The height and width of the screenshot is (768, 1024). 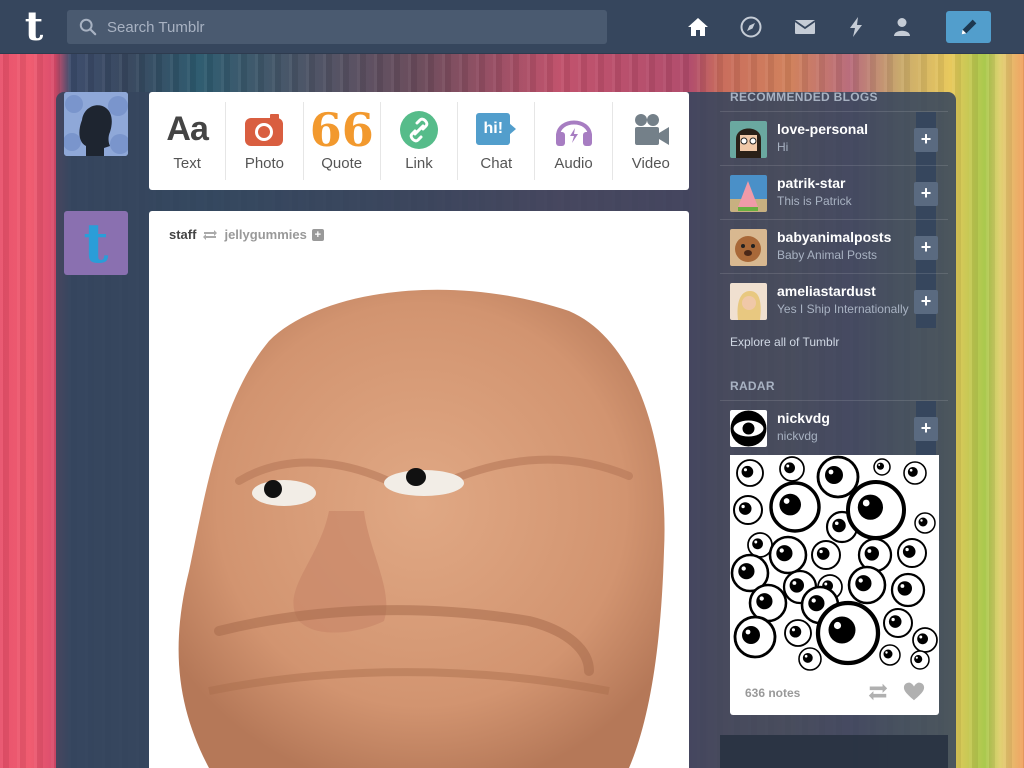 What do you see at coordinates (856, 27) in the screenshot?
I see `activity-icon` at bounding box center [856, 27].